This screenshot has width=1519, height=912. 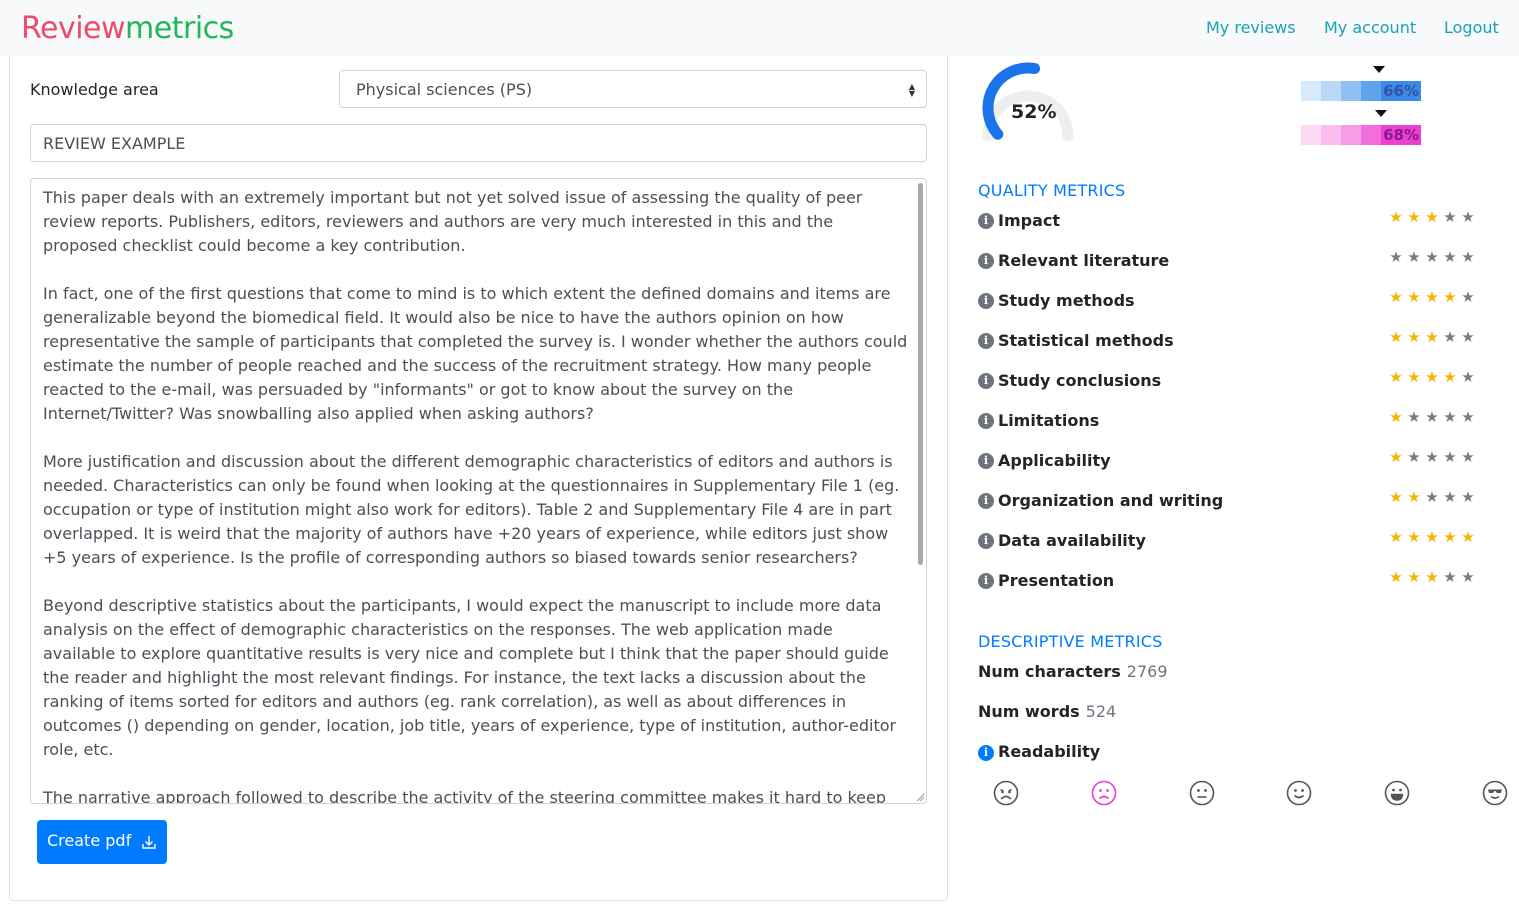 I want to click on nav-my-reviews: My reviews, so click(x=1251, y=28).